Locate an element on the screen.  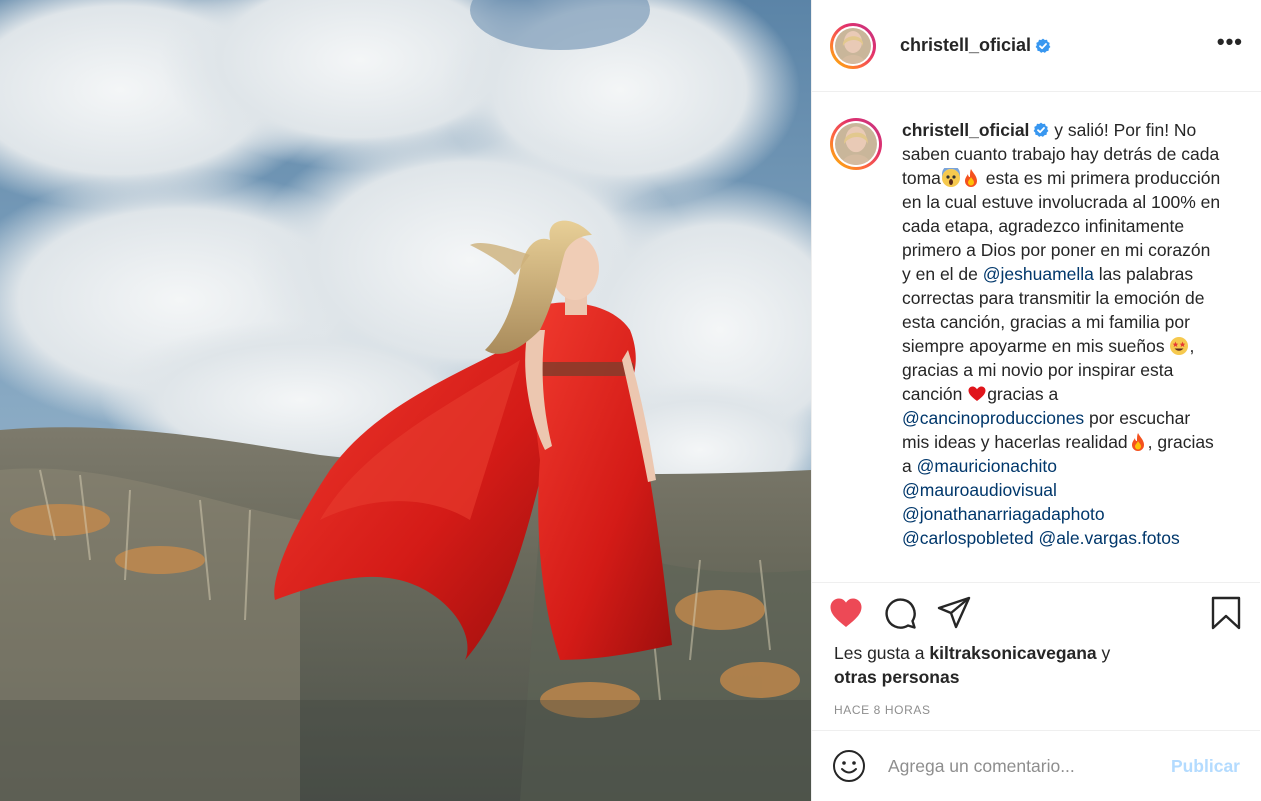
likes-mid: y is located at coordinates (1103, 653).